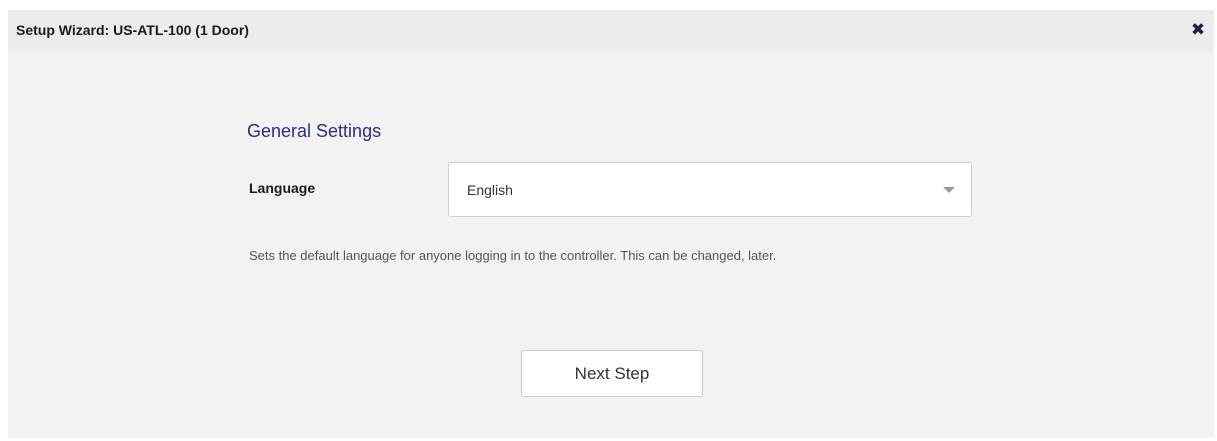 The width and height of the screenshot is (1217, 441). Describe the element at coordinates (612, 373) in the screenshot. I see `next-step-button: Next Step` at that location.